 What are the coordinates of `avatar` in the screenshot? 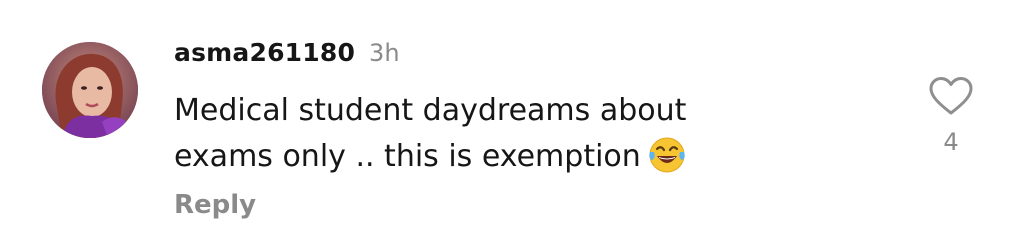 It's located at (90, 90).